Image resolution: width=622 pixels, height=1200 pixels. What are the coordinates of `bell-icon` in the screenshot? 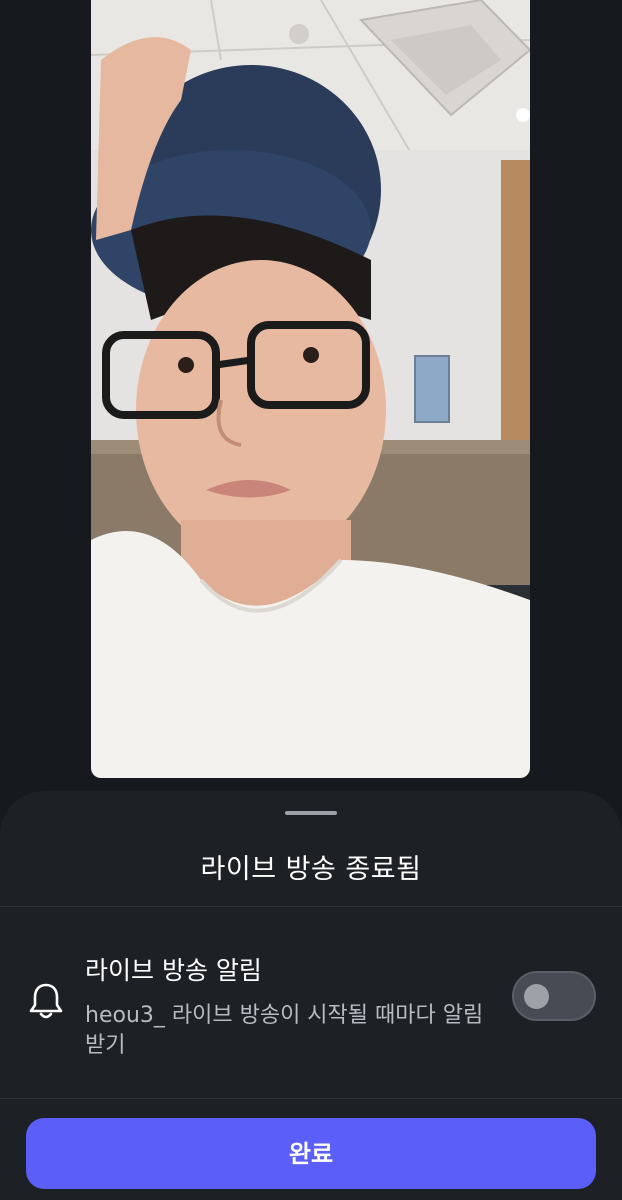 It's located at (46, 1001).